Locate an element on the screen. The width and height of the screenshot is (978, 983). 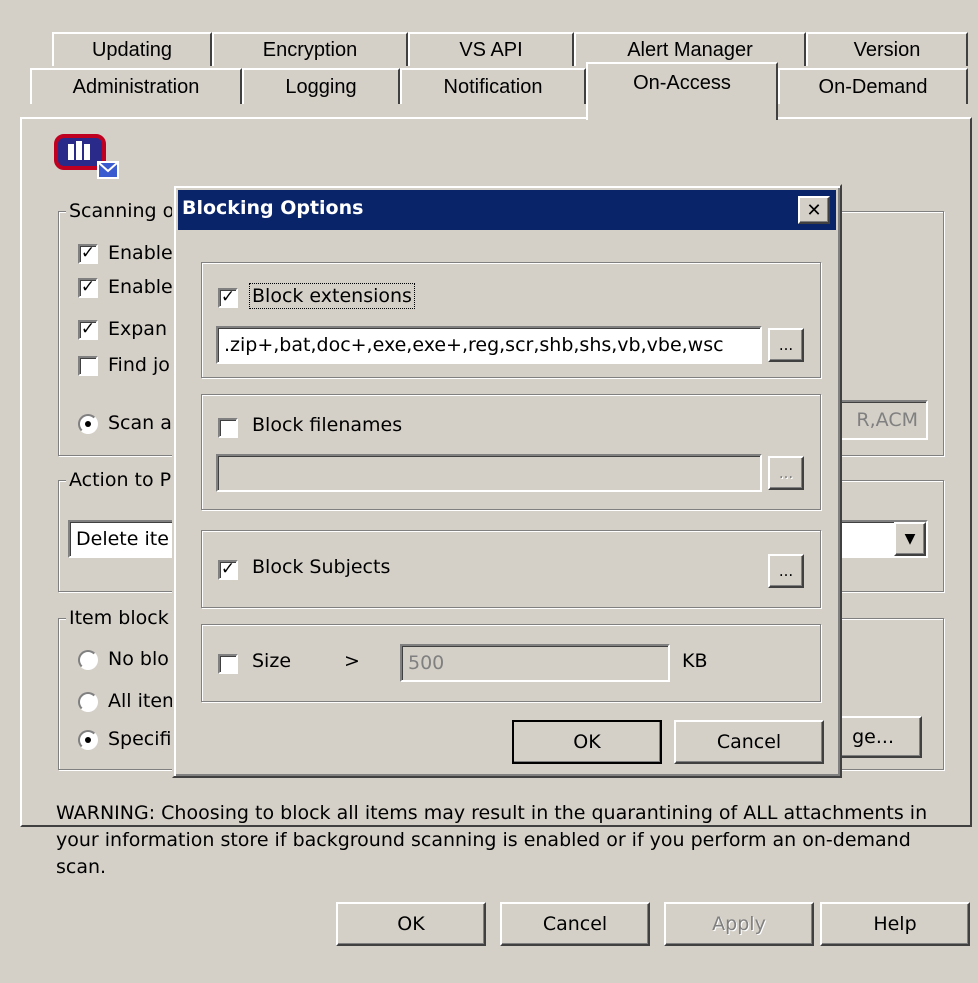
dialog-ok-label: OK is located at coordinates (587, 742).